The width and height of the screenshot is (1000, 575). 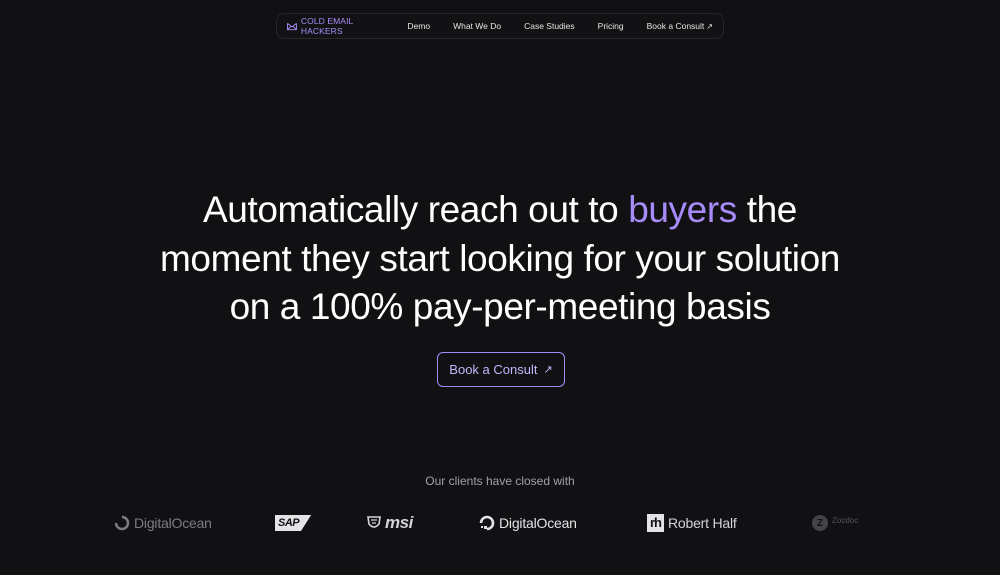 I want to click on hero-line1-start: Automatically reach out to, so click(x=416, y=209).